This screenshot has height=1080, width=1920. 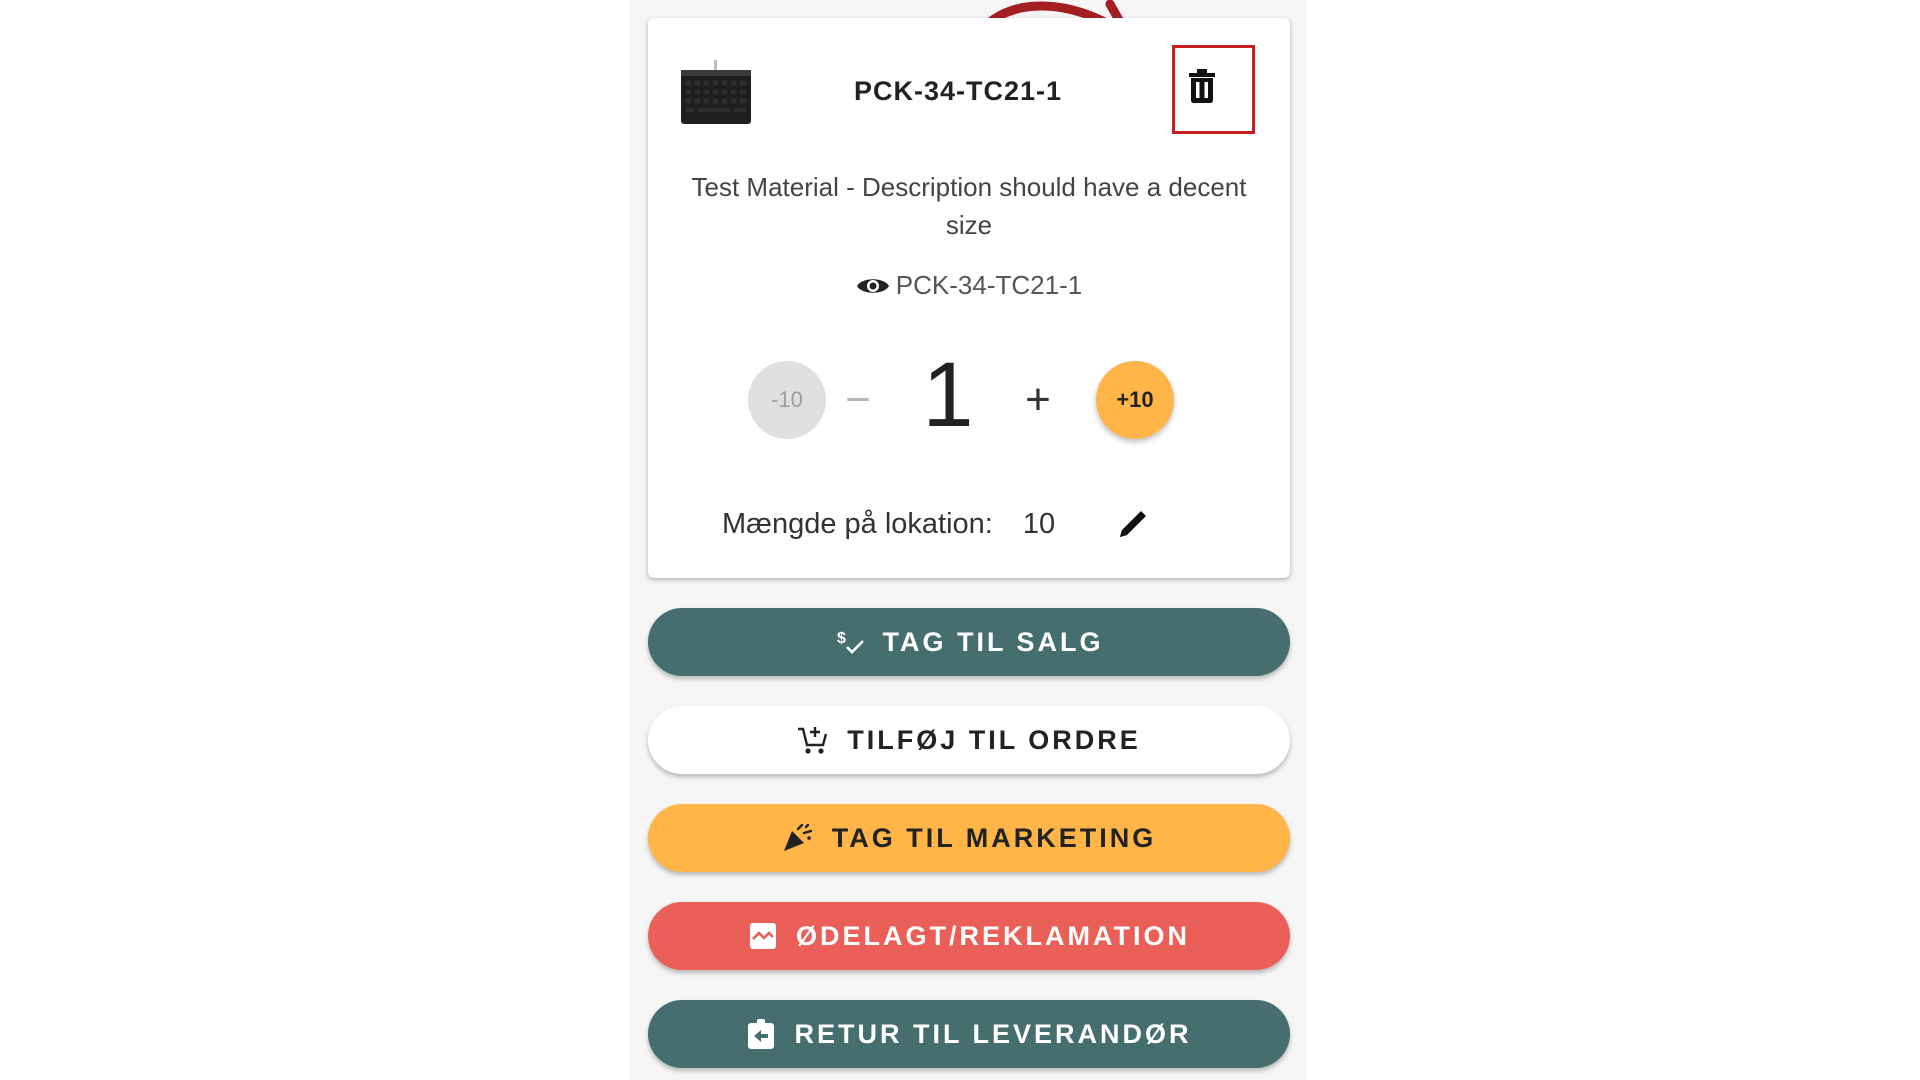 I want to click on trash-icon, so click(x=1202, y=86).